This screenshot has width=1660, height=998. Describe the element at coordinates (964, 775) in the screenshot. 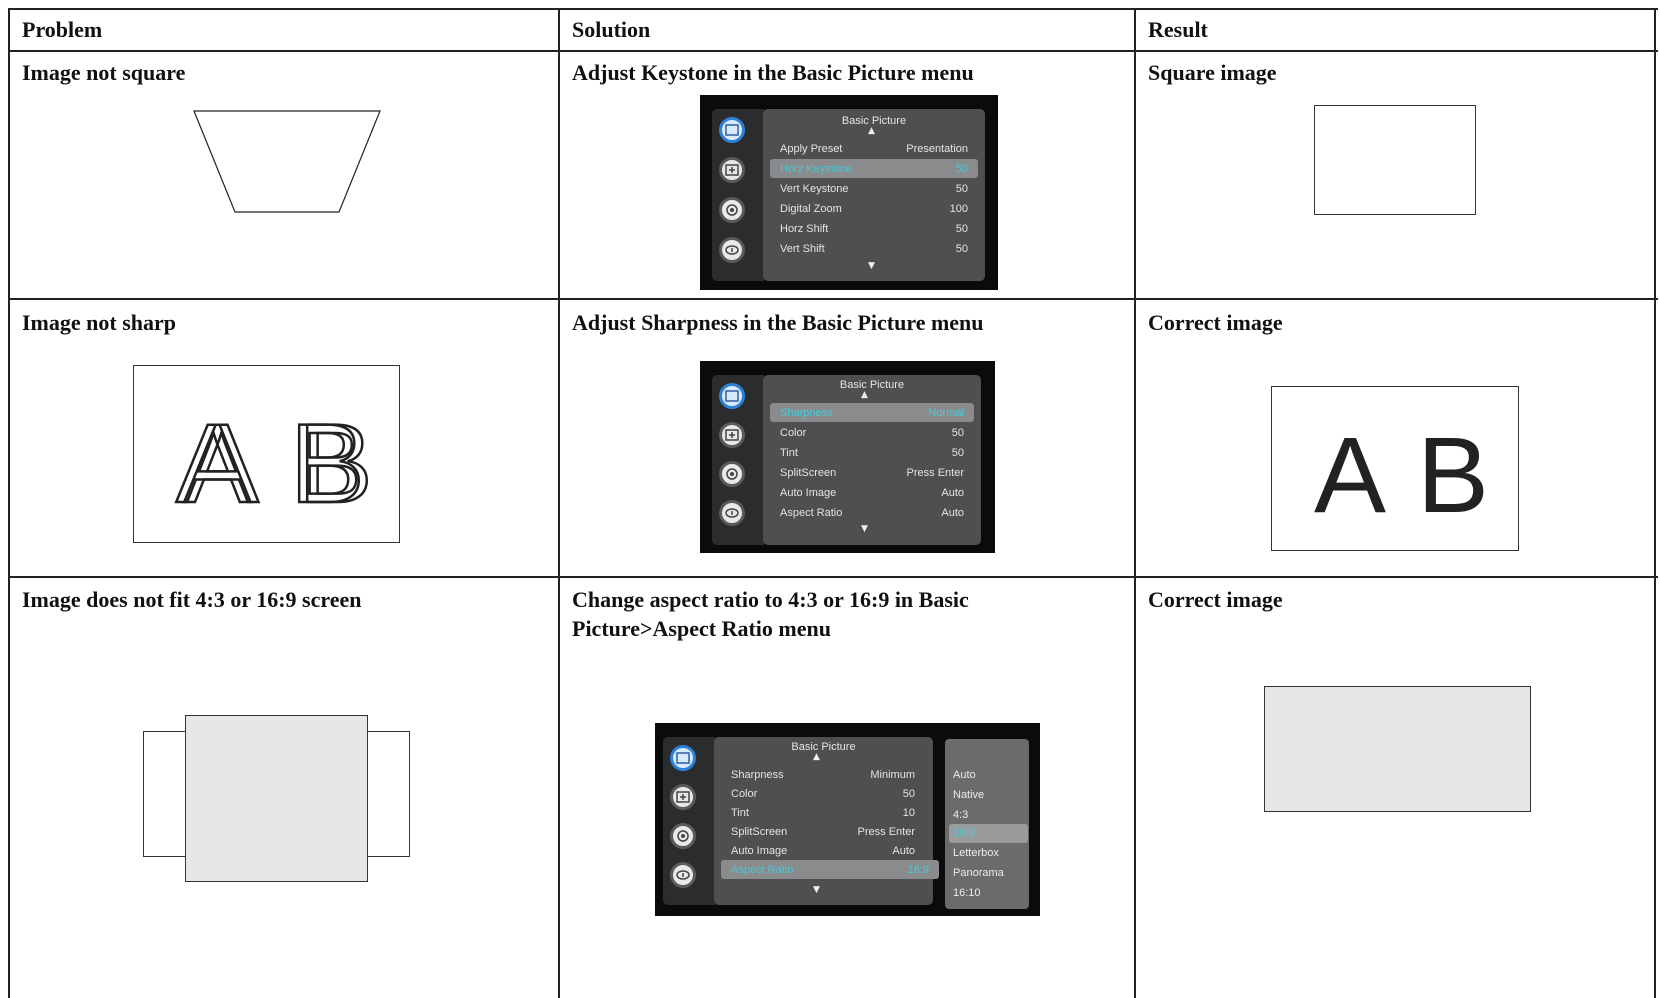

I see `submenu-option-auto: Auto` at that location.